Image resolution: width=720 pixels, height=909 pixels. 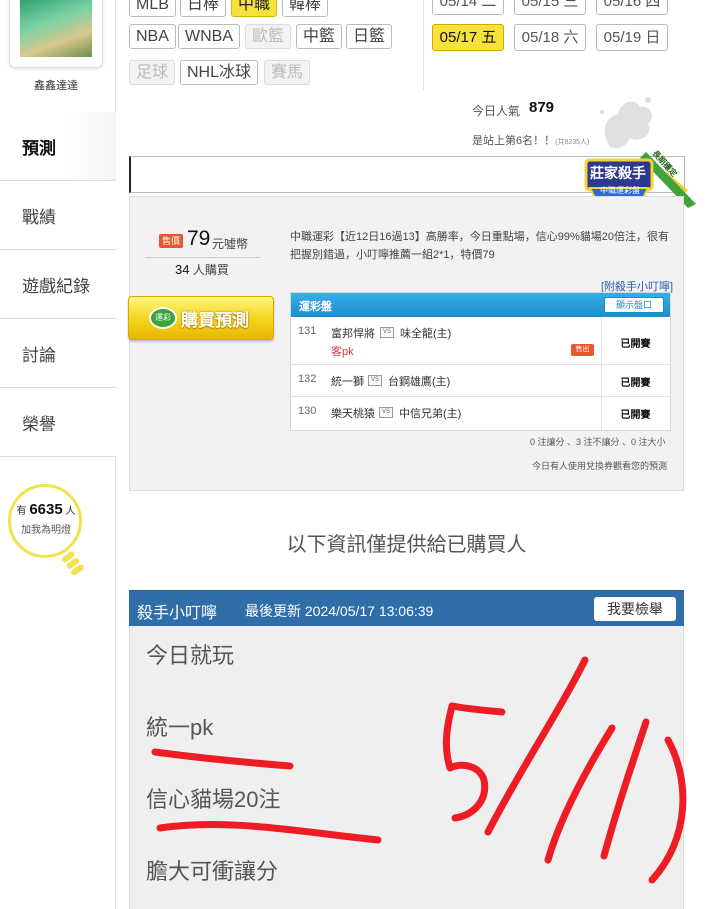 What do you see at coordinates (268, 36) in the screenshot?
I see `filter-tag-euro-basketball: 歐籃` at bounding box center [268, 36].